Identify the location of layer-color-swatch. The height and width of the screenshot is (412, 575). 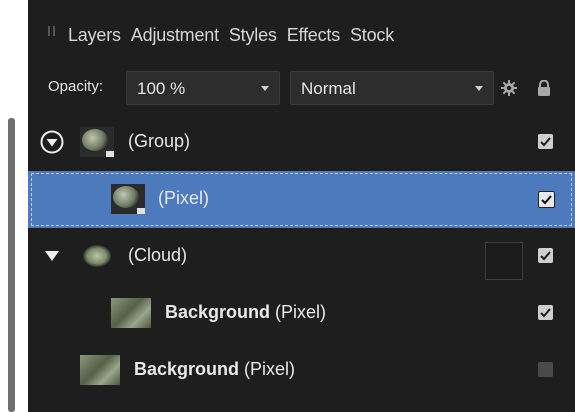
(504, 261).